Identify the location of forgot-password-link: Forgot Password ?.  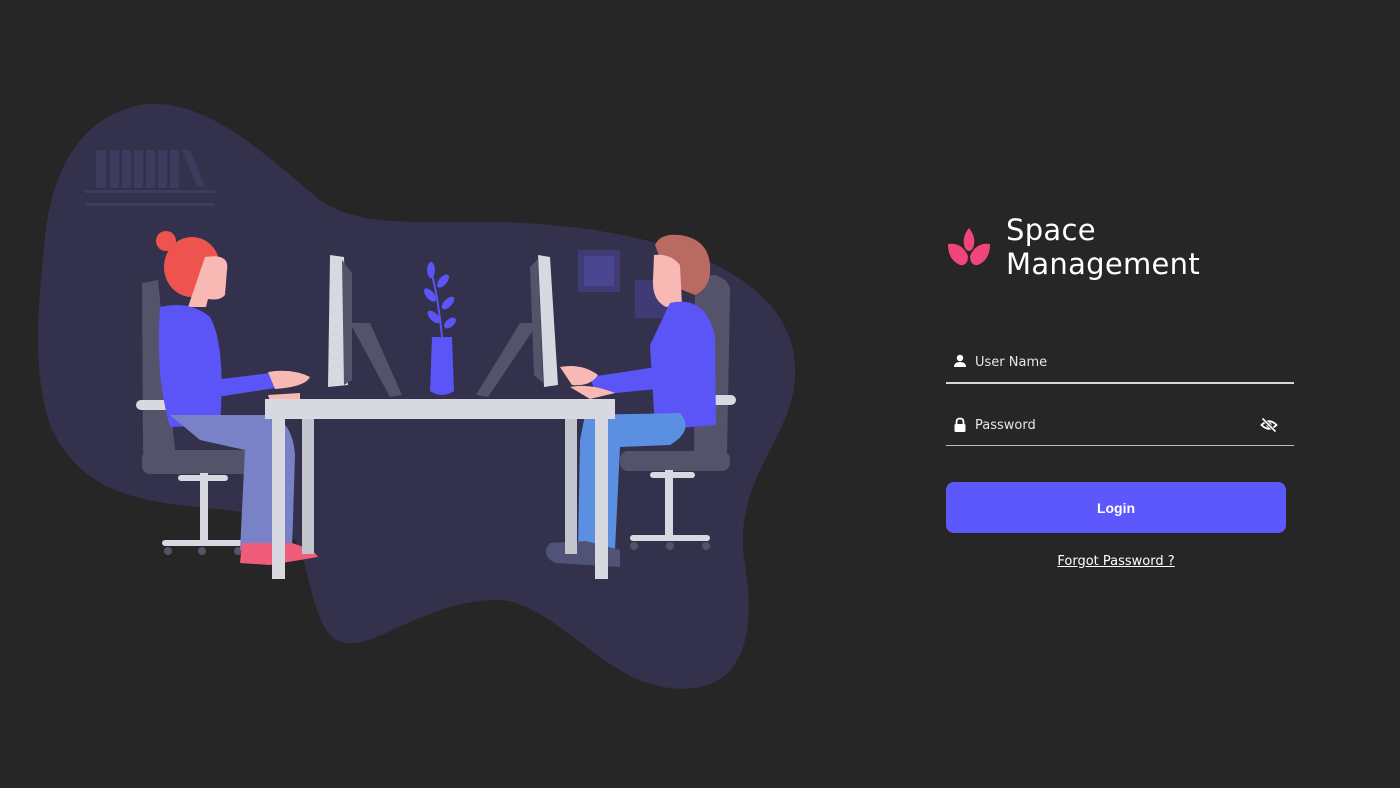
(1116, 561).